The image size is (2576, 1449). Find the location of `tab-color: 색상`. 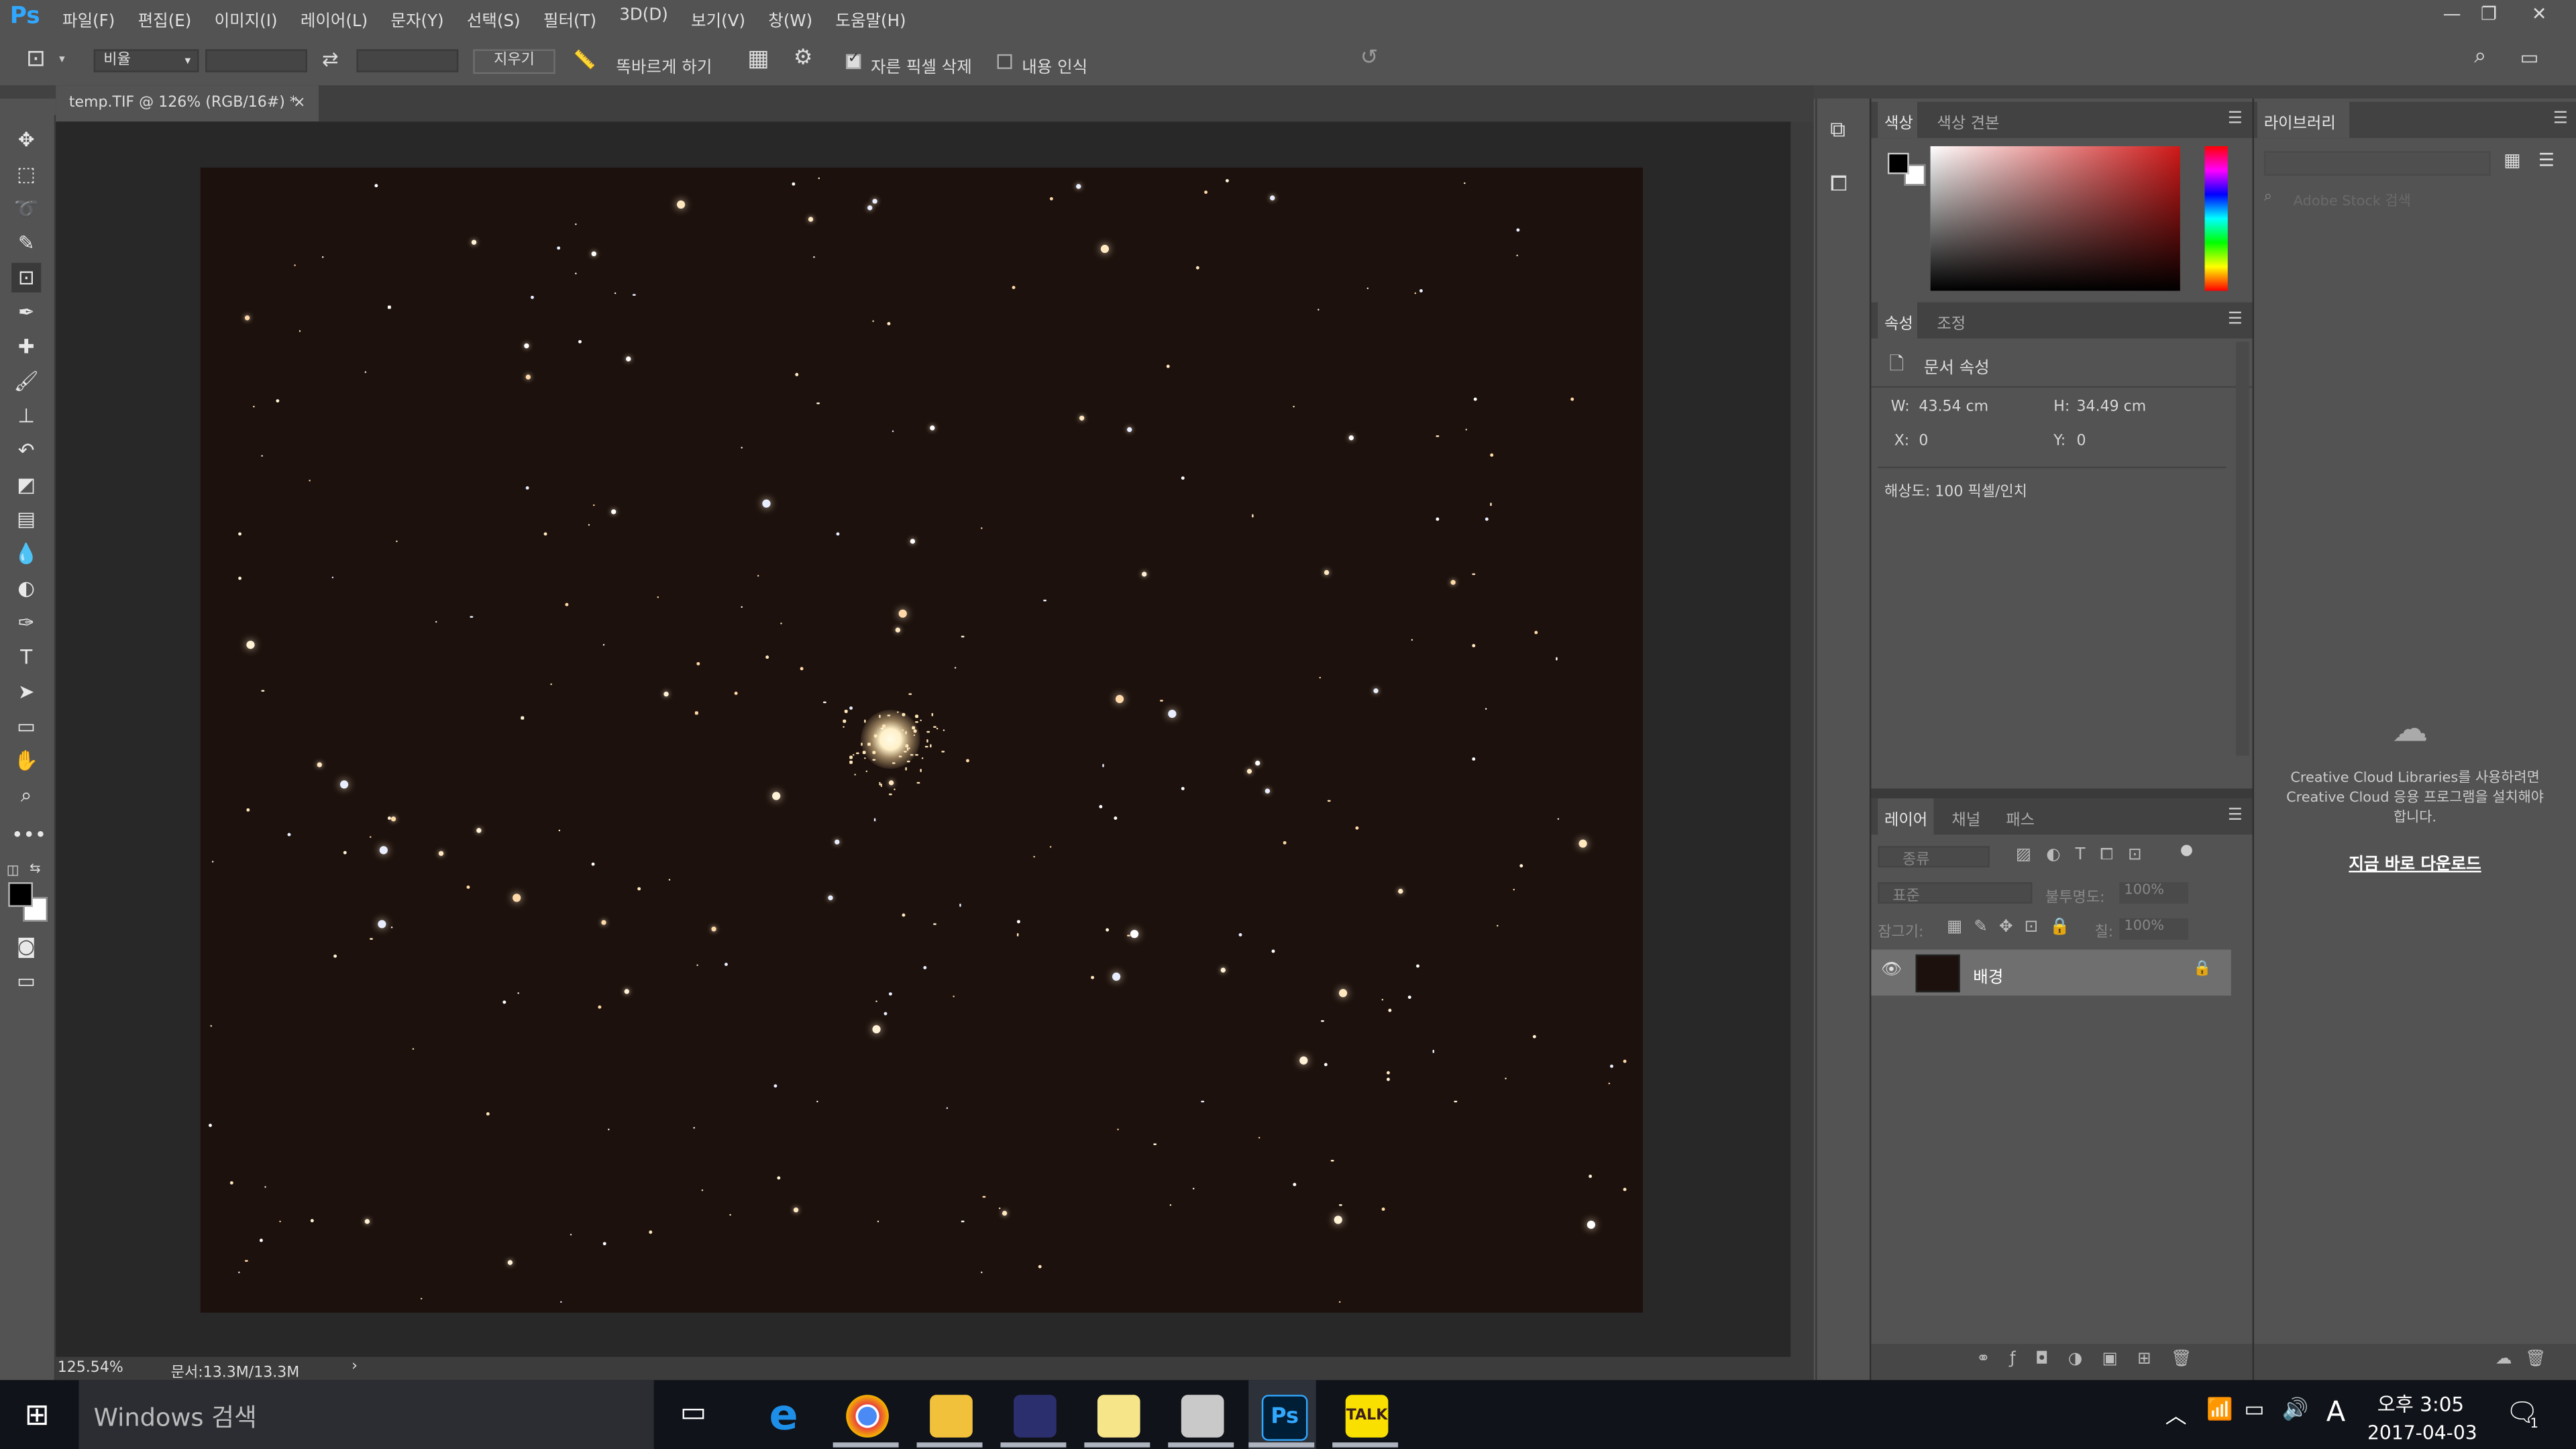

tab-color: 색상 is located at coordinates (1898, 121).